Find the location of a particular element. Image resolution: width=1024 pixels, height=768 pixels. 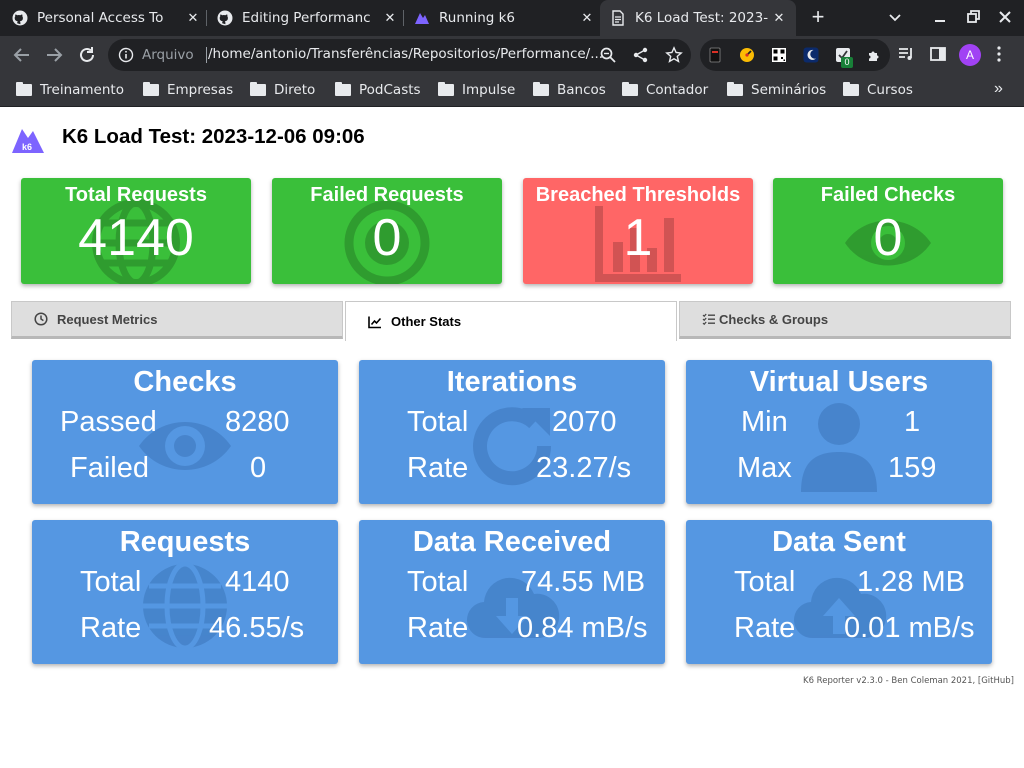

row-label: Rate is located at coordinates (438, 468).